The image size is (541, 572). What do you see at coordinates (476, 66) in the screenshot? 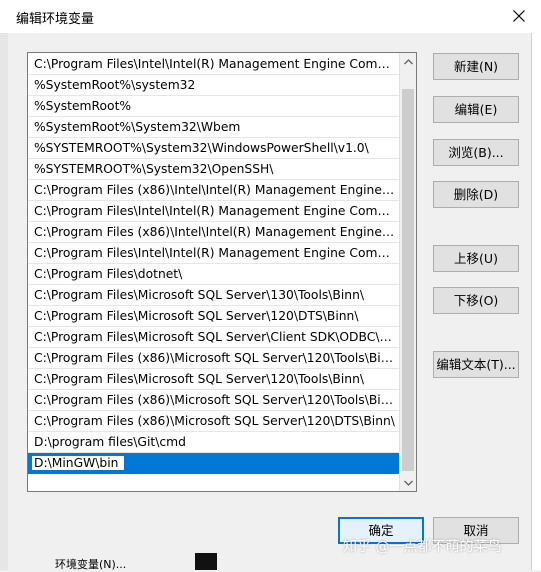
I see `new-button: 新建(N)` at bounding box center [476, 66].